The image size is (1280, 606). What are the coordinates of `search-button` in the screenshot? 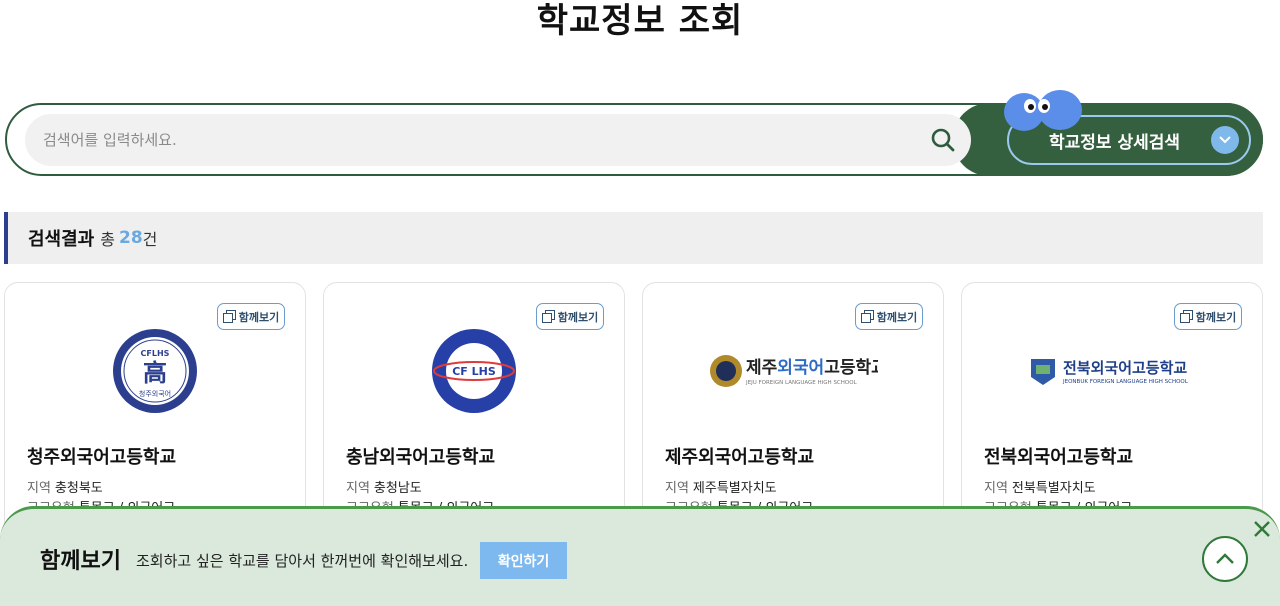 It's located at (943, 140).